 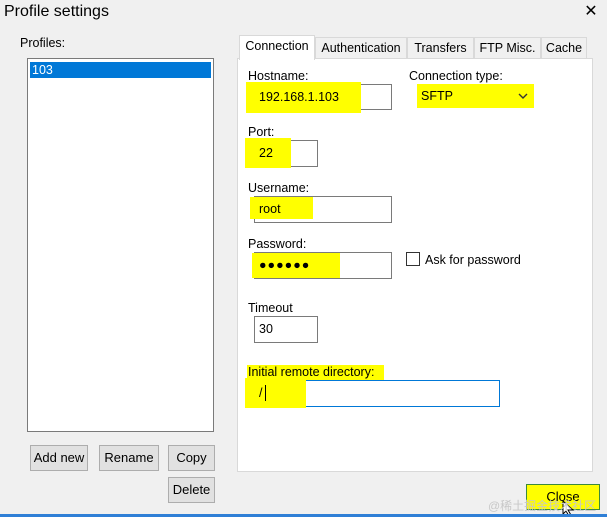 I want to click on watermark: @稀土掘金技术社区, so click(x=542, y=506).